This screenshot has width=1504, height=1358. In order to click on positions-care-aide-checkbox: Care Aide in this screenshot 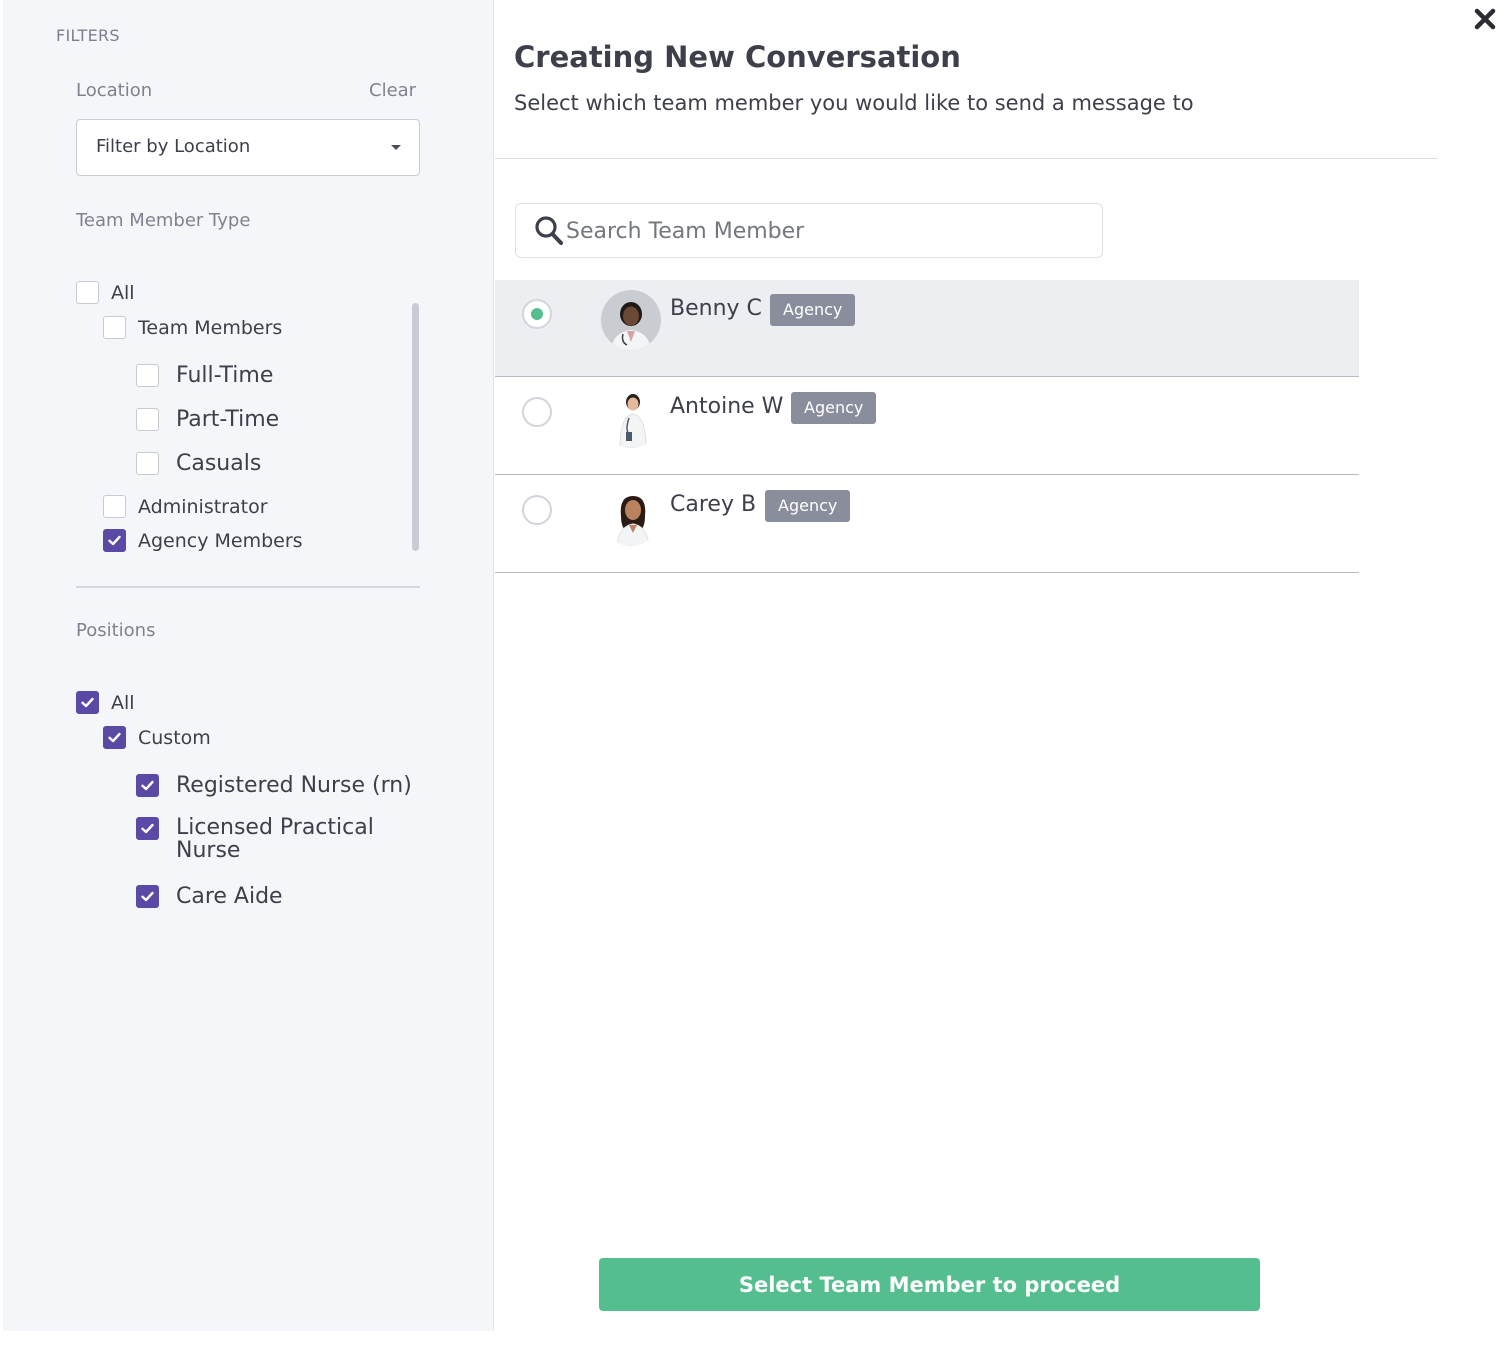, I will do `click(209, 896)`.